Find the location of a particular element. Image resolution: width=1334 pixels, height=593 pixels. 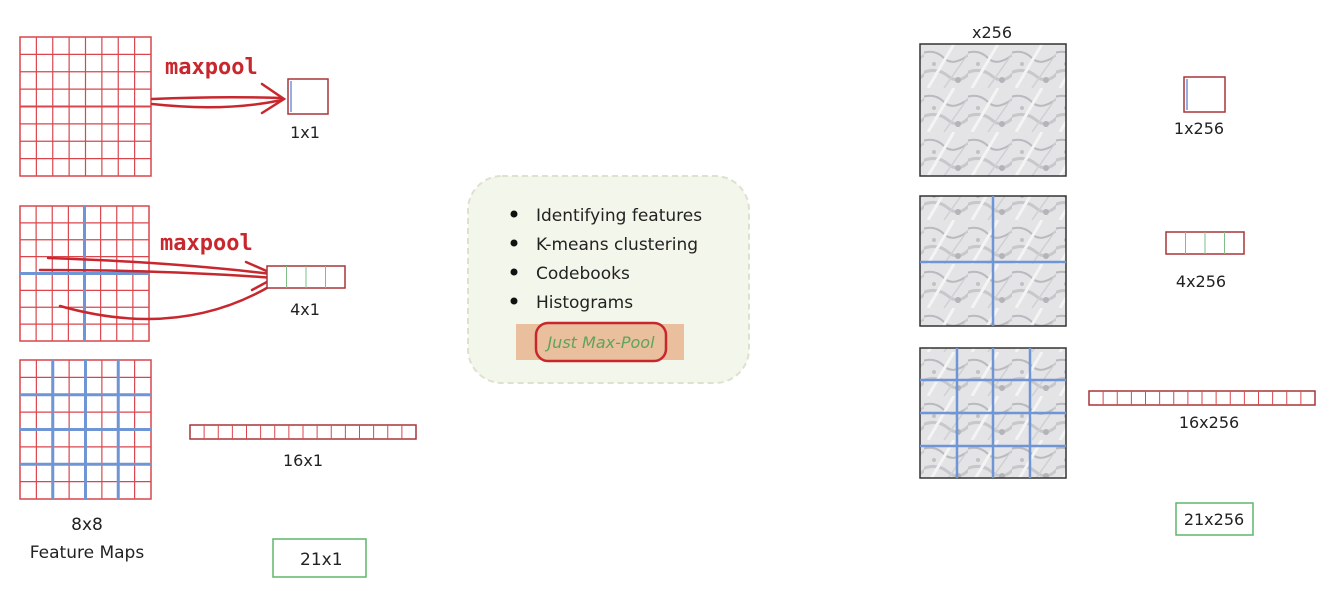

label-21x1: 21x1 is located at coordinates (321, 560).